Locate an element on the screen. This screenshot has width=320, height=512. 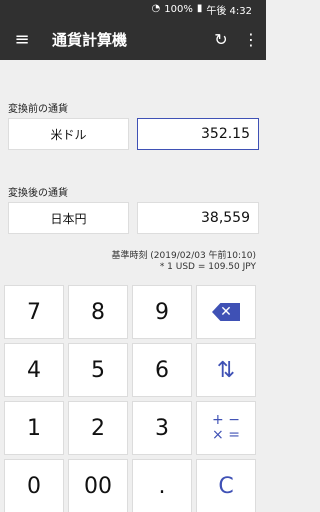
menu-icon: ≡ is located at coordinates (22, 39).